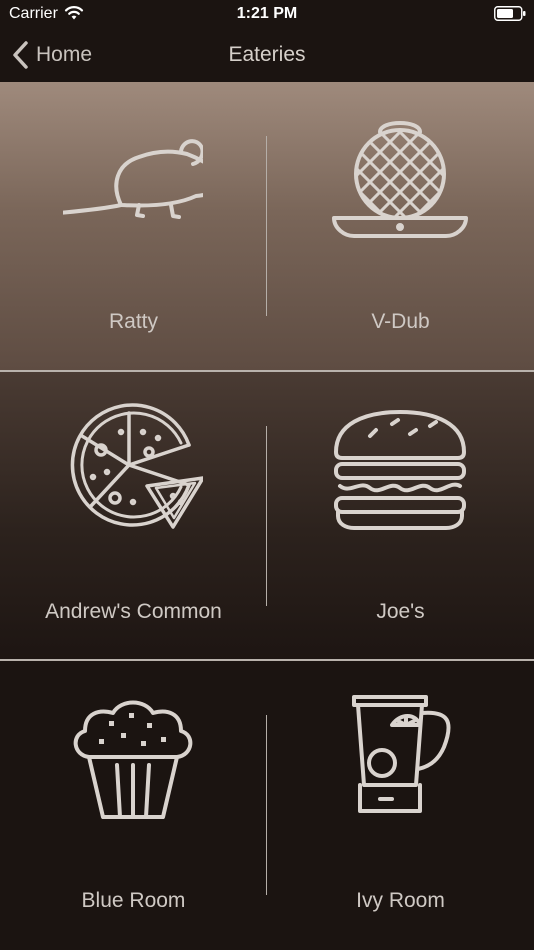 The image size is (534, 950). Describe the element at coordinates (401, 754) in the screenshot. I see `blender-icon` at that location.